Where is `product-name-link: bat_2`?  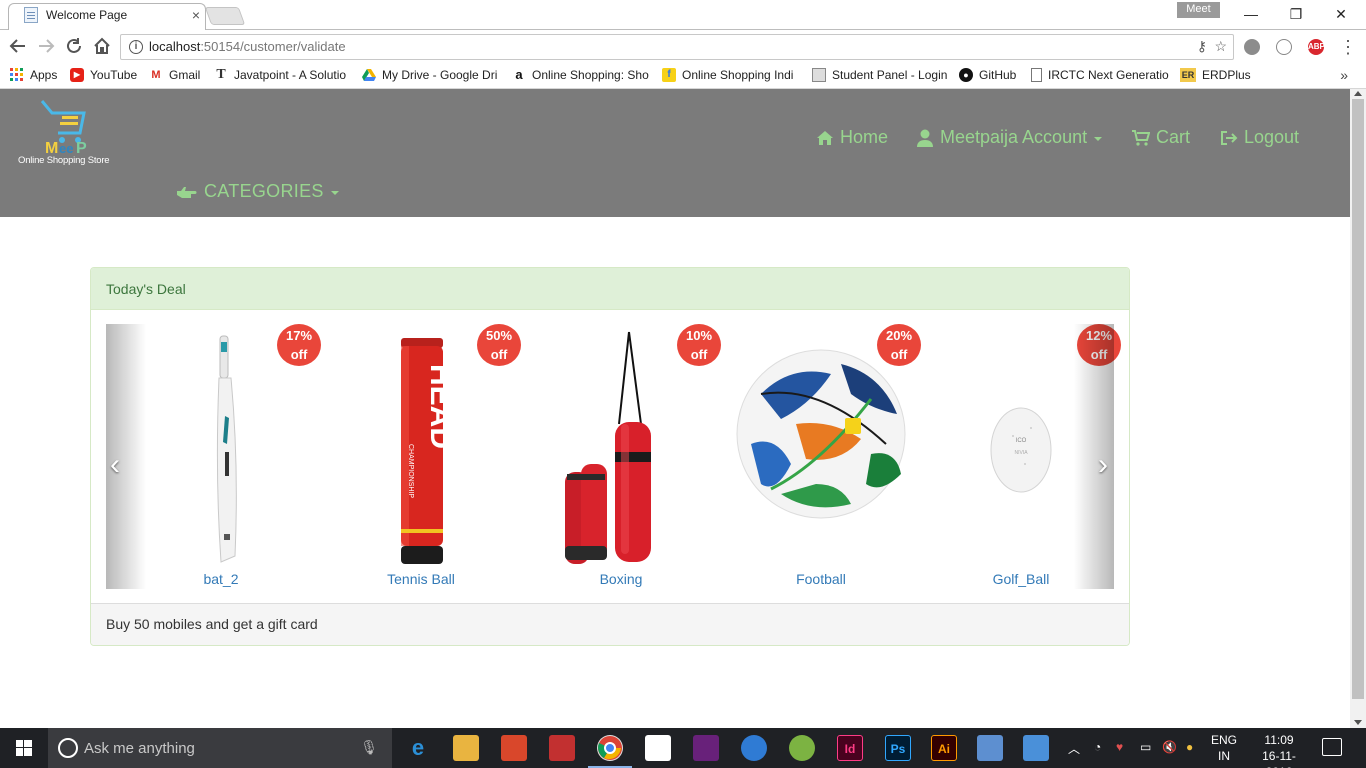
product-name-link: bat_2 is located at coordinates (221, 579).